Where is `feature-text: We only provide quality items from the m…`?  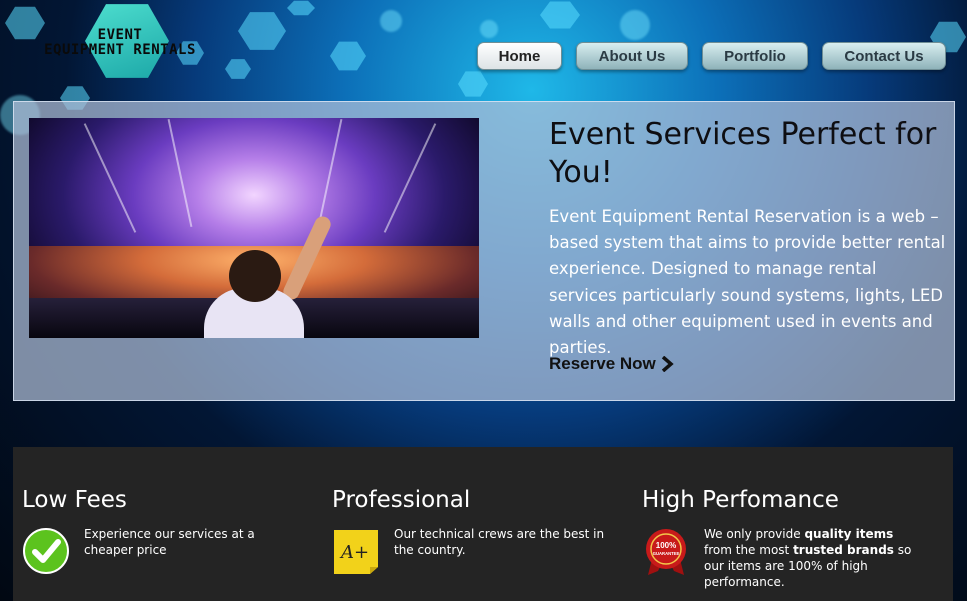 feature-text: We only provide quality items from the m… is located at coordinates (808, 558).